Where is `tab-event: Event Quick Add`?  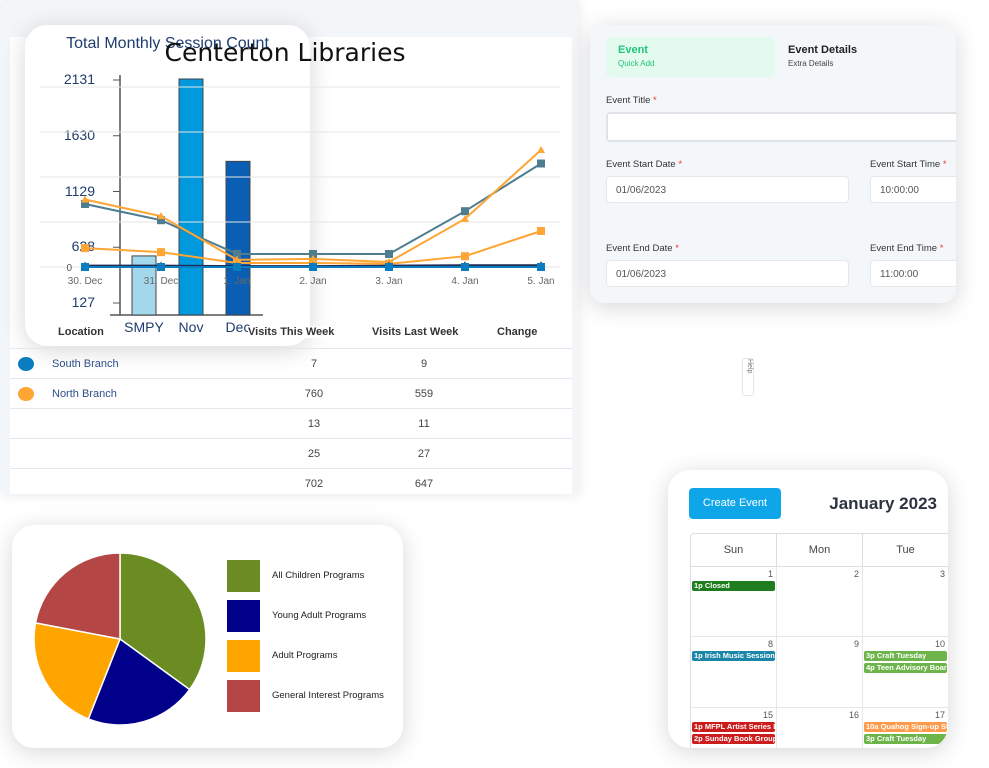 tab-event: Event Quick Add is located at coordinates (690, 57).